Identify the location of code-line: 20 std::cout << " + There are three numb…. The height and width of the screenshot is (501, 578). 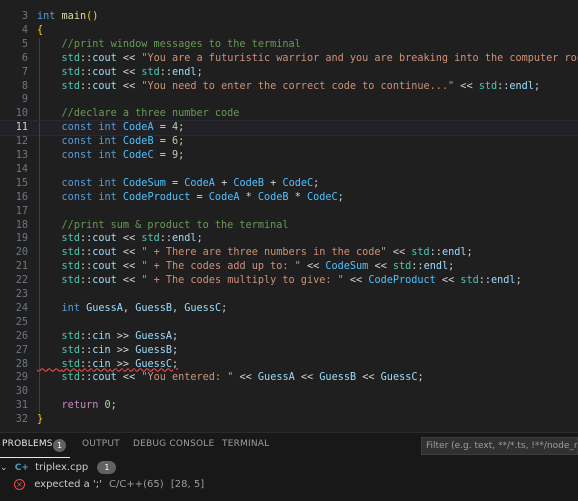
(289, 253).